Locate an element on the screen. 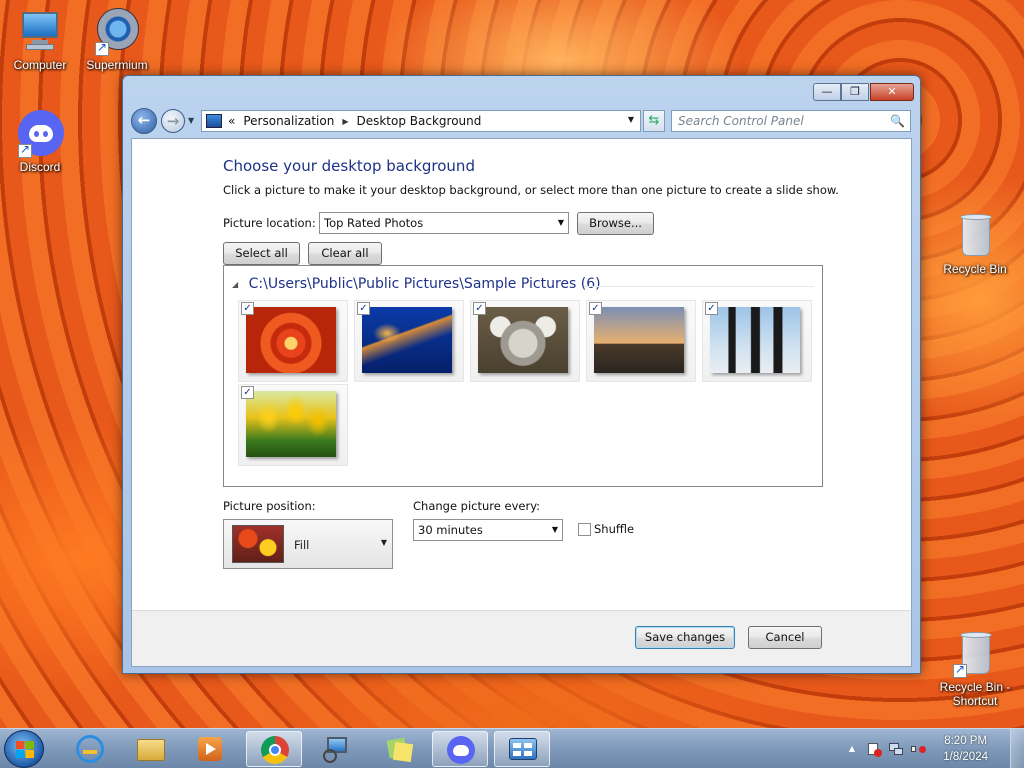  refresh-icon: ⇆ is located at coordinates (654, 120).